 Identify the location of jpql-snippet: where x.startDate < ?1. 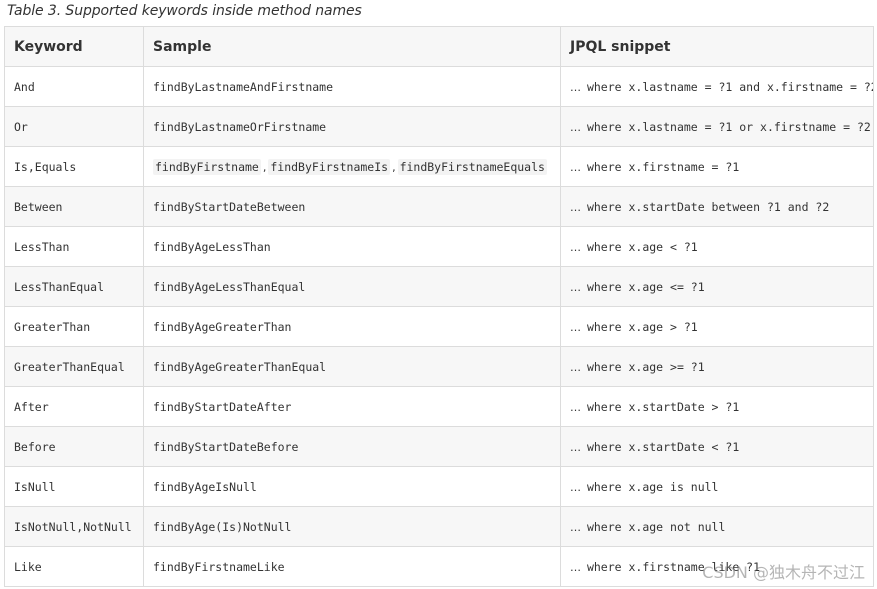
(663, 446).